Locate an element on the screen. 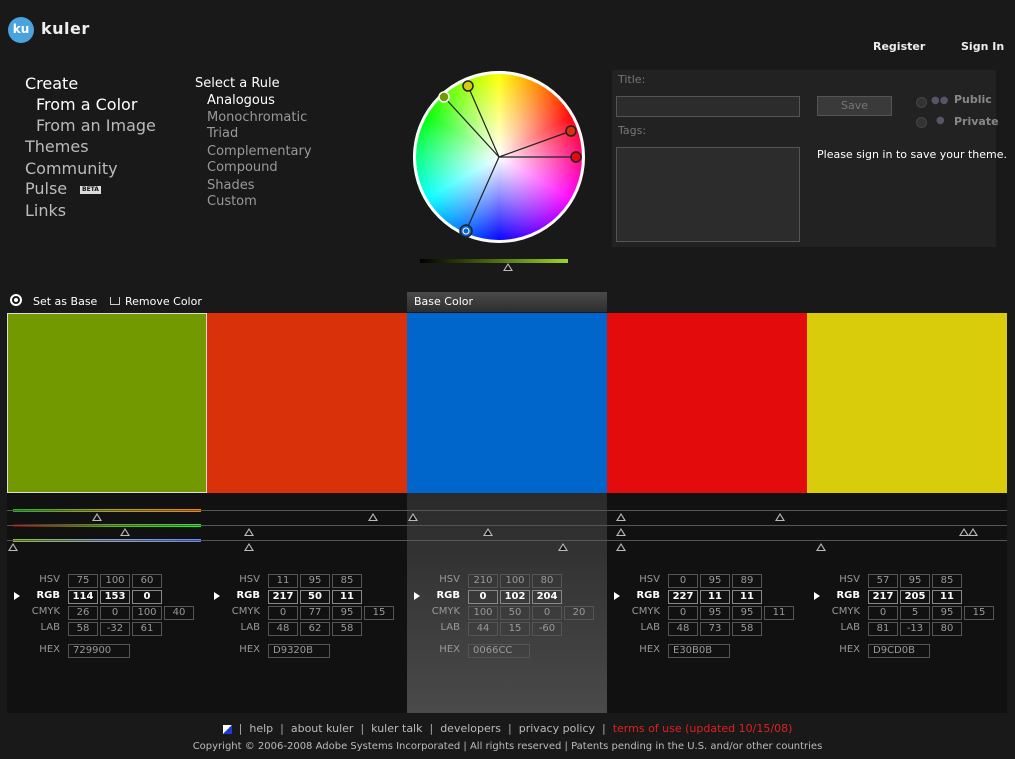 Image resolution: width=1015 pixels, height=759 pixels. slider-handle-c2-r1 is located at coordinates (373, 517).